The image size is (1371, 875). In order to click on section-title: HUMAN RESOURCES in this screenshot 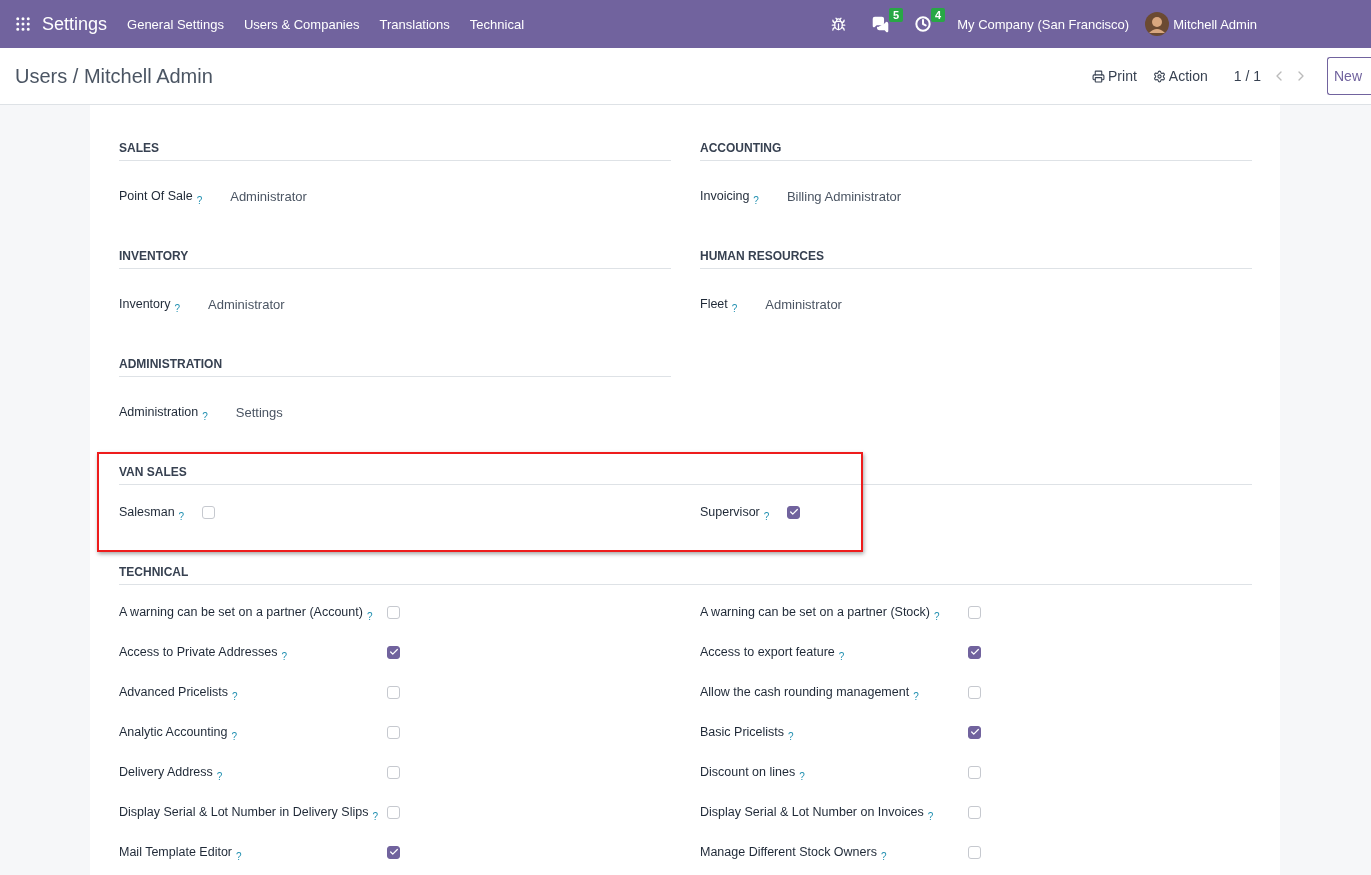, I will do `click(762, 256)`.